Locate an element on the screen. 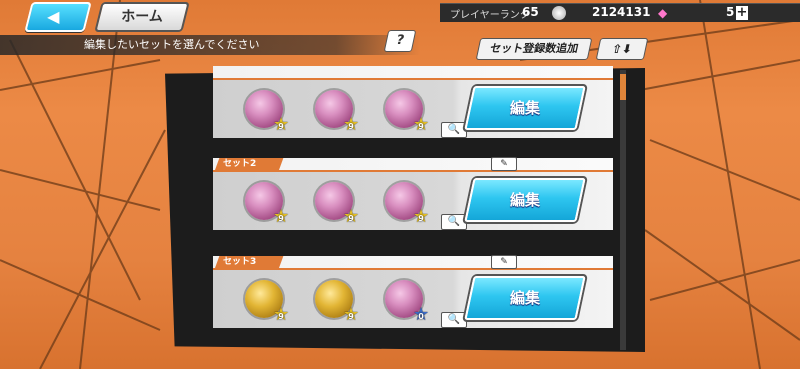  set-body: ★ 9 ★ 9 ★ 0 🔍 編集 is located at coordinates (413, 299).